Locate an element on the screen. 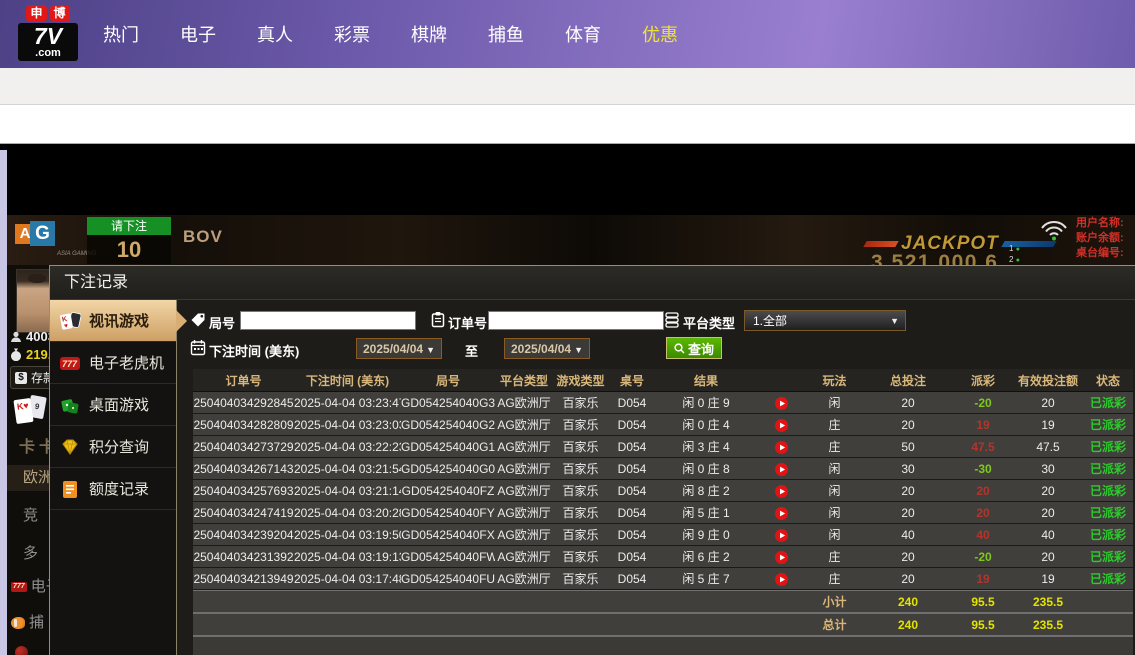 The width and height of the screenshot is (1135, 655). cell-bet: 20 is located at coordinates (908, 556).